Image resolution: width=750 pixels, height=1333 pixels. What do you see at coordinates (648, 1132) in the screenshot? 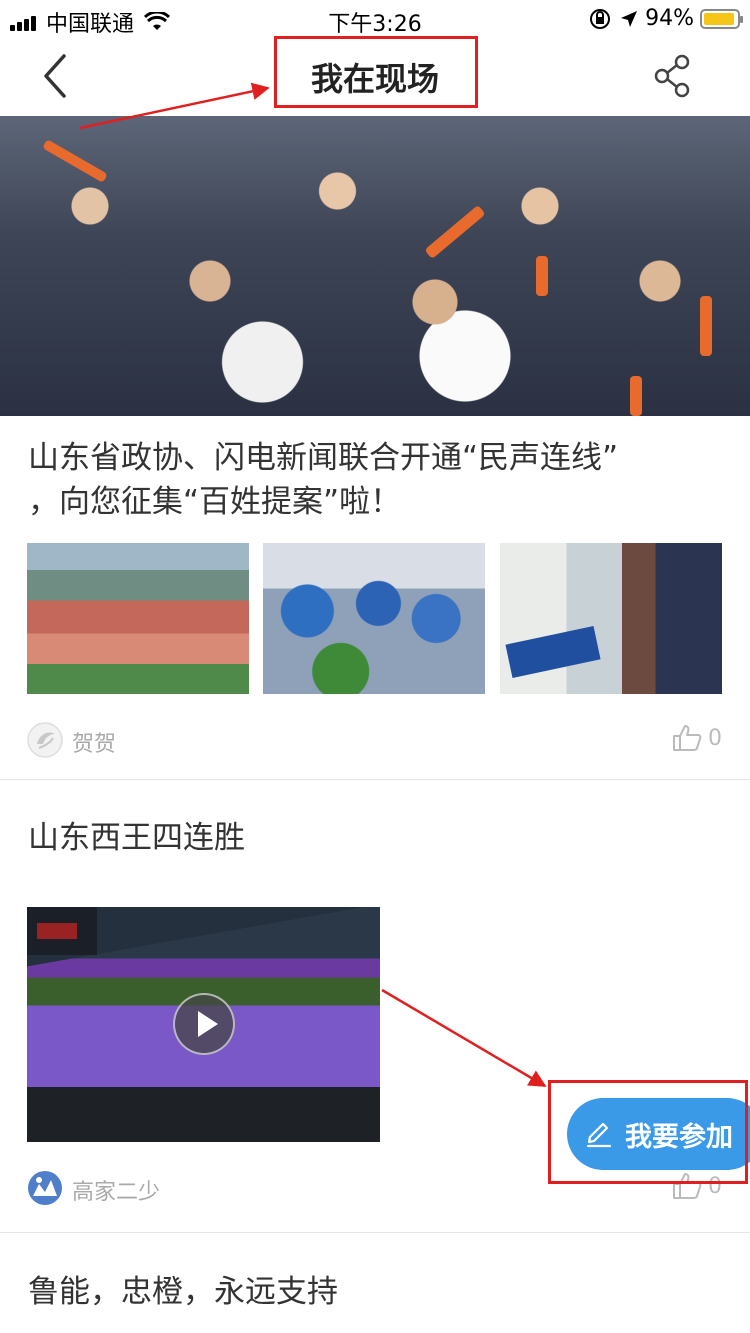
I see `annotation-box-fab` at bounding box center [648, 1132].